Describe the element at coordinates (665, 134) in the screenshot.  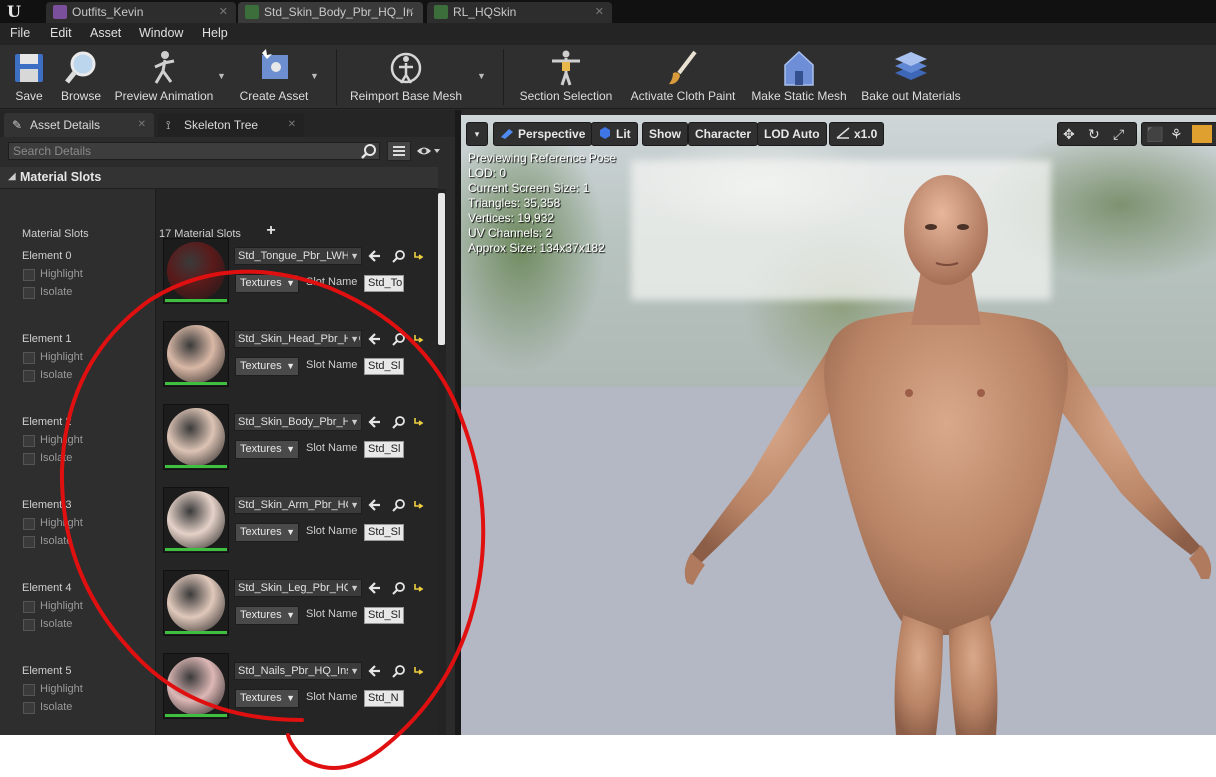
I see `show-button: Show` at that location.